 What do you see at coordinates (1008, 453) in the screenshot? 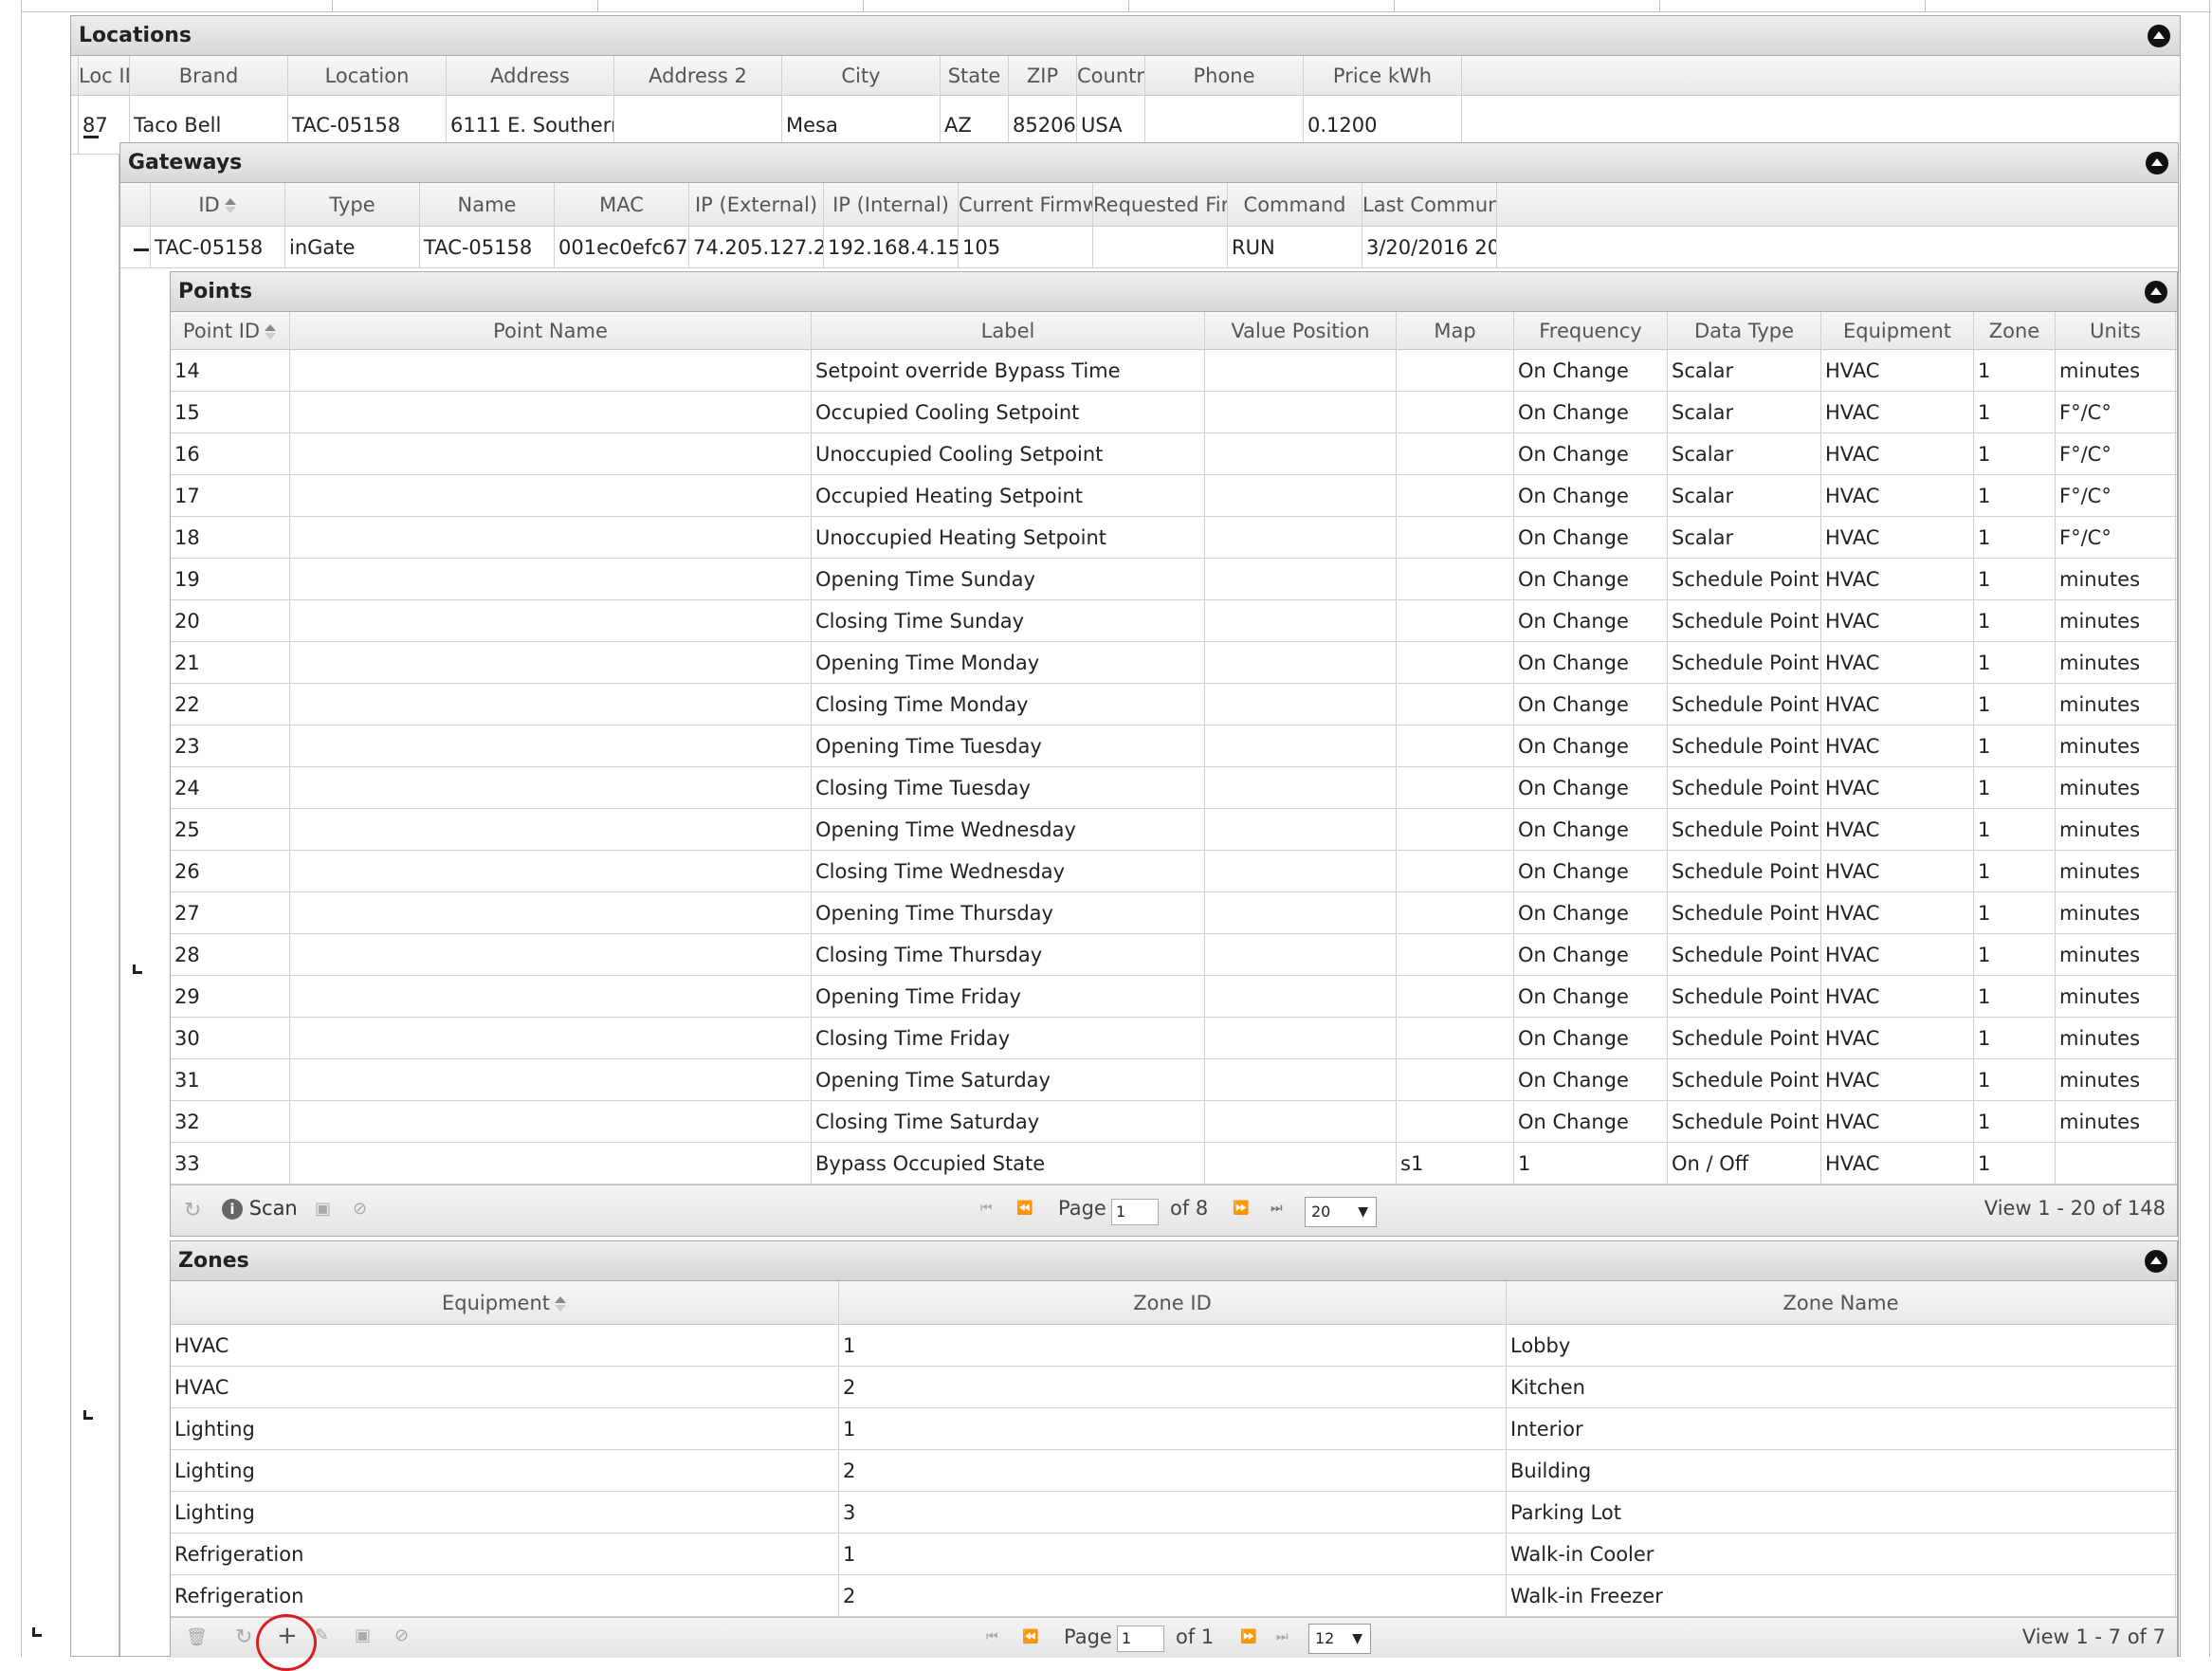
I see `table-cell: Unoccupied Cooling Setpoint` at bounding box center [1008, 453].